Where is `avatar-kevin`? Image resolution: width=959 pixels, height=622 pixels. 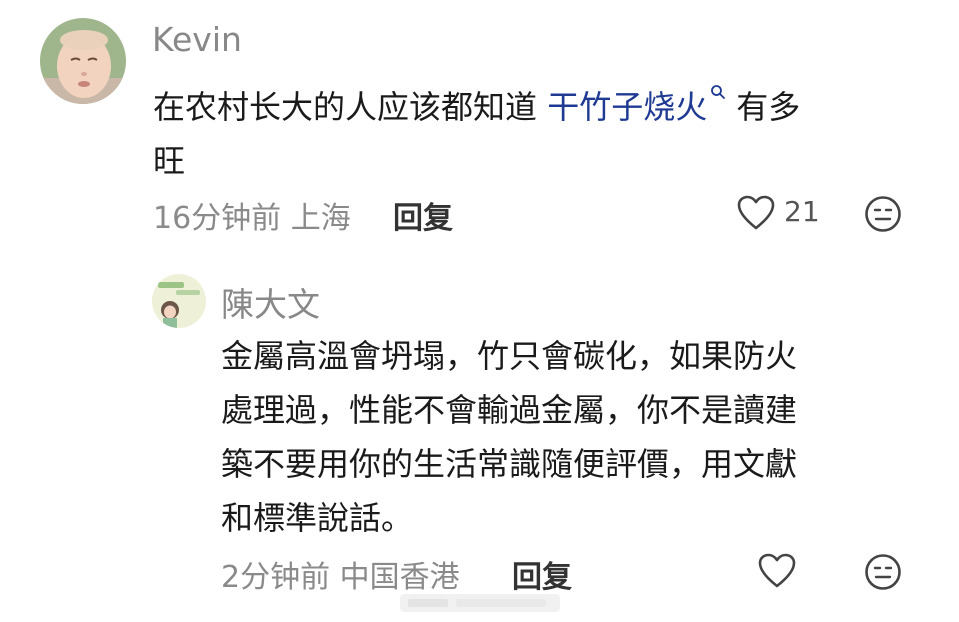 avatar-kevin is located at coordinates (83, 61).